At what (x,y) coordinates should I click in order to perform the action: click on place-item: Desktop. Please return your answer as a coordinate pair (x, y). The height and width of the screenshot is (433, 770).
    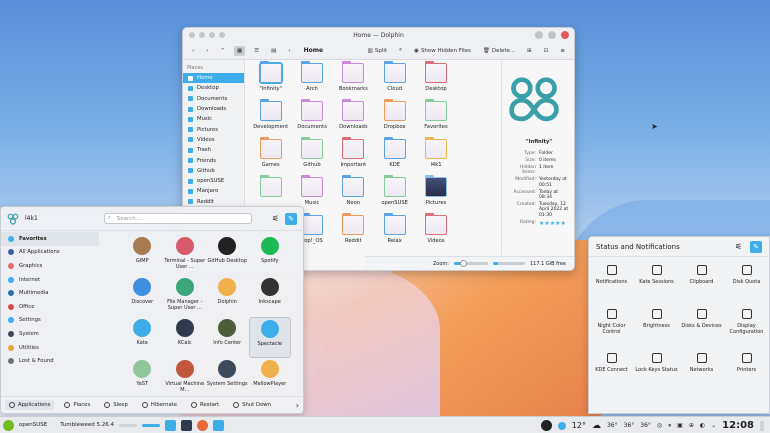
    Looking at the image, I should click on (213, 88).